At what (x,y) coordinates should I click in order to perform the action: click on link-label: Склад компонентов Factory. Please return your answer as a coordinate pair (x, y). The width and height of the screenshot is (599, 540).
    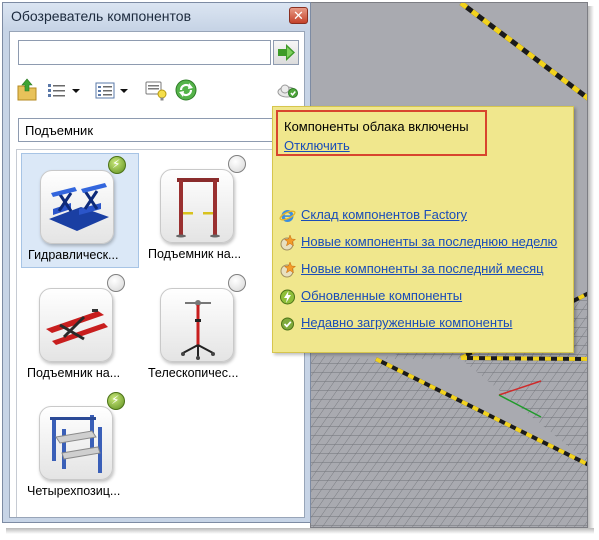
    Looking at the image, I should click on (384, 214).